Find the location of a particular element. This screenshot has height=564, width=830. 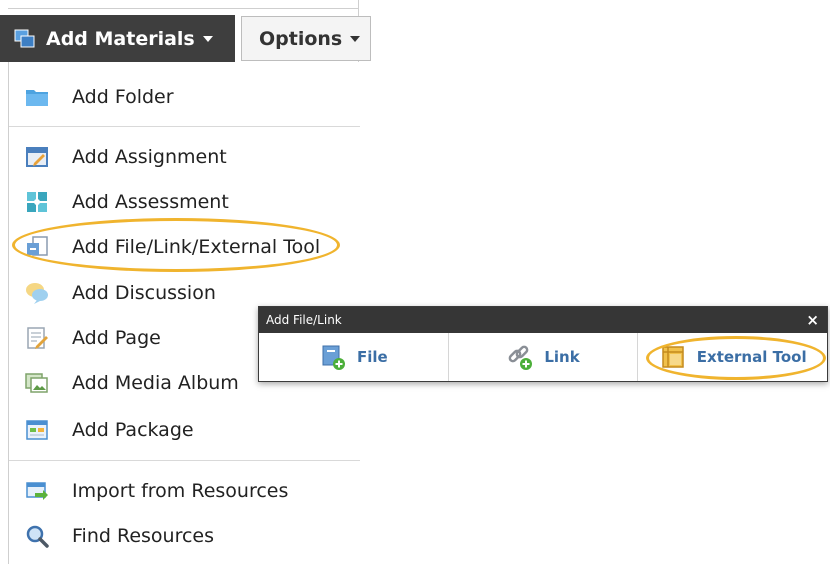

add-materials-label: Add Materials is located at coordinates (120, 38).